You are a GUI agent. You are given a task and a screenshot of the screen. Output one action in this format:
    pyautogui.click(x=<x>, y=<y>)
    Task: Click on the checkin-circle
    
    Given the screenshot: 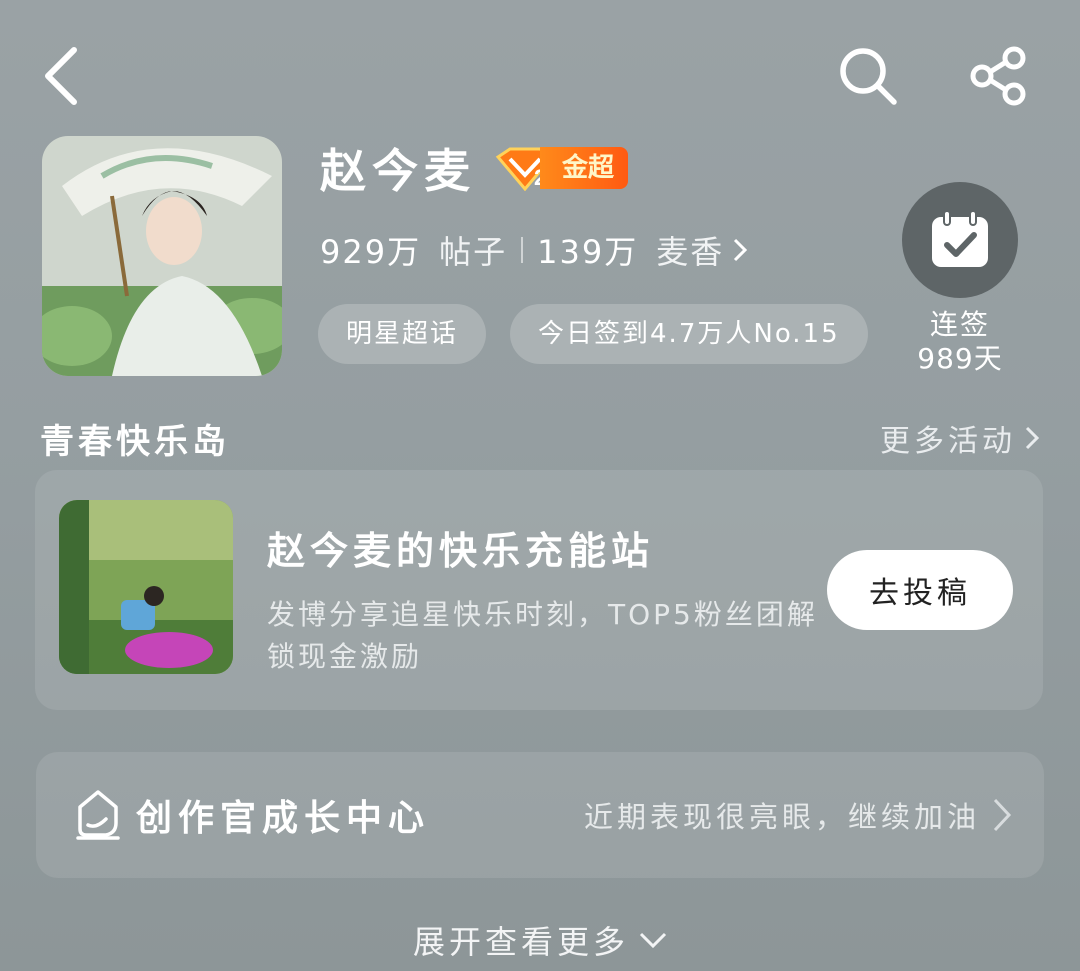 What is the action you would take?
    pyautogui.click(x=960, y=240)
    